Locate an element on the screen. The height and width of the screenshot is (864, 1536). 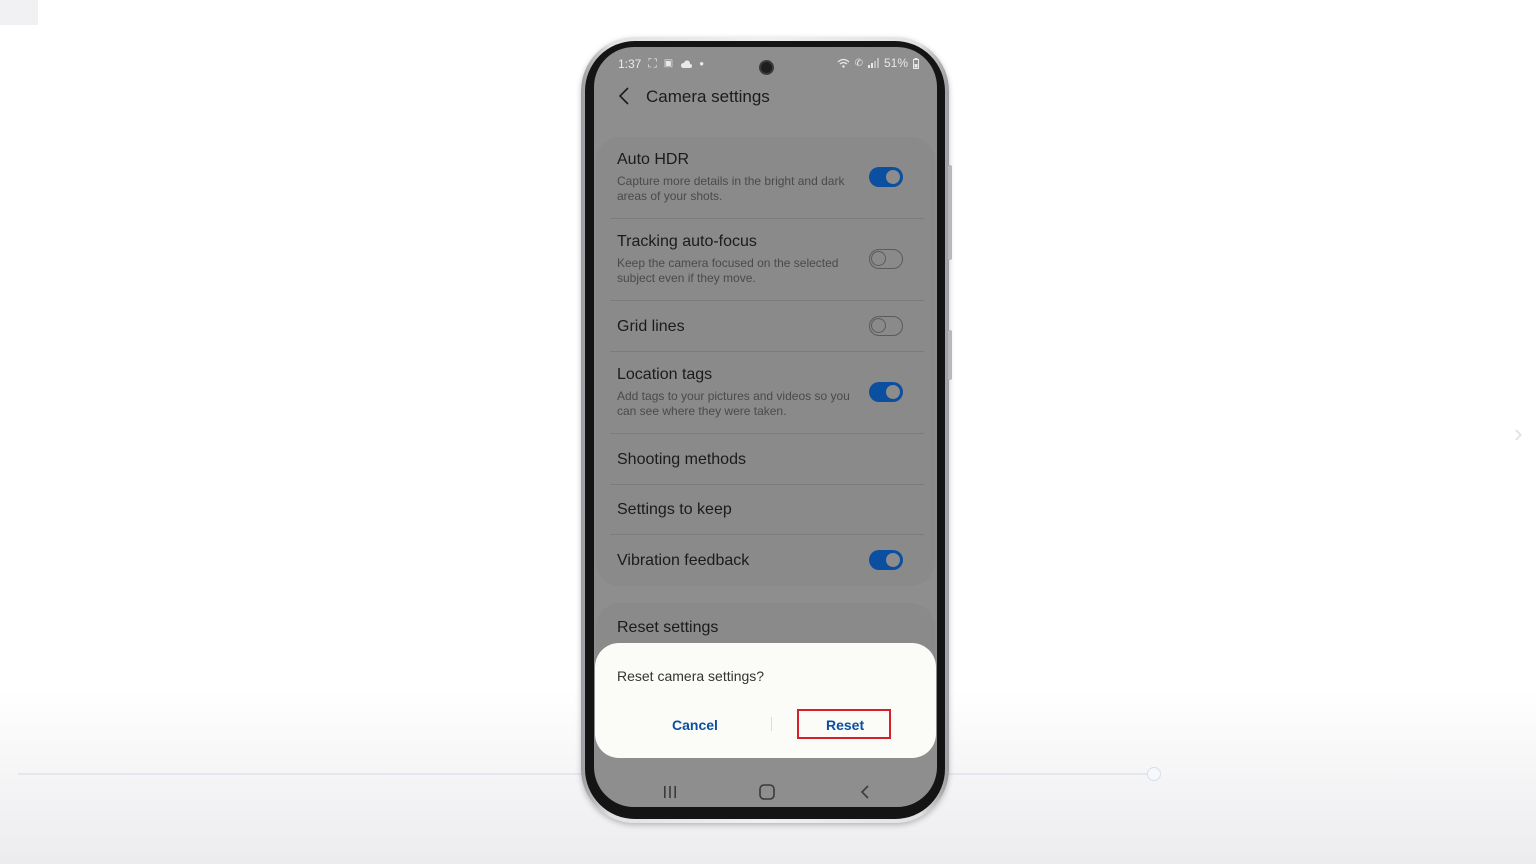
tracking-auto-focus-toggle is located at coordinates (886, 259).